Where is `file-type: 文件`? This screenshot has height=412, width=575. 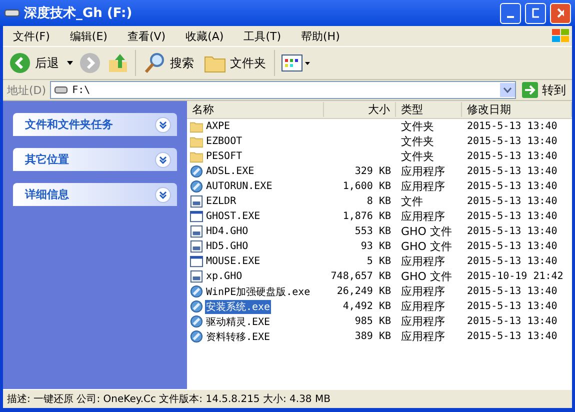
file-type: 文件 is located at coordinates (412, 201).